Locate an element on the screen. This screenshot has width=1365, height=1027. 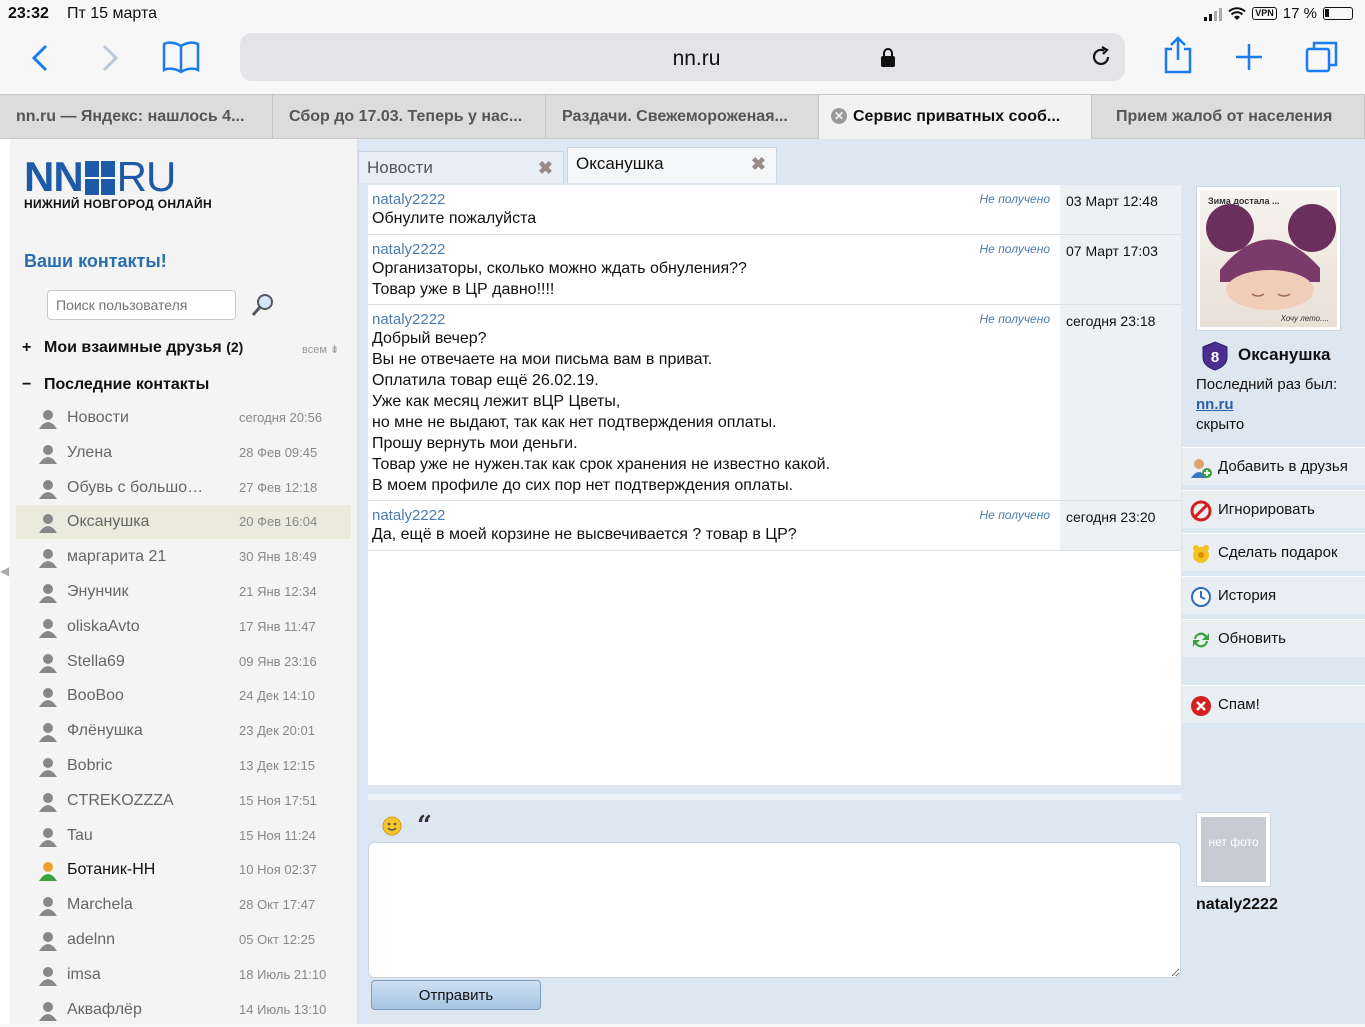
contact-item: Улена 28 Фев 09:45 is located at coordinates (183, 453).